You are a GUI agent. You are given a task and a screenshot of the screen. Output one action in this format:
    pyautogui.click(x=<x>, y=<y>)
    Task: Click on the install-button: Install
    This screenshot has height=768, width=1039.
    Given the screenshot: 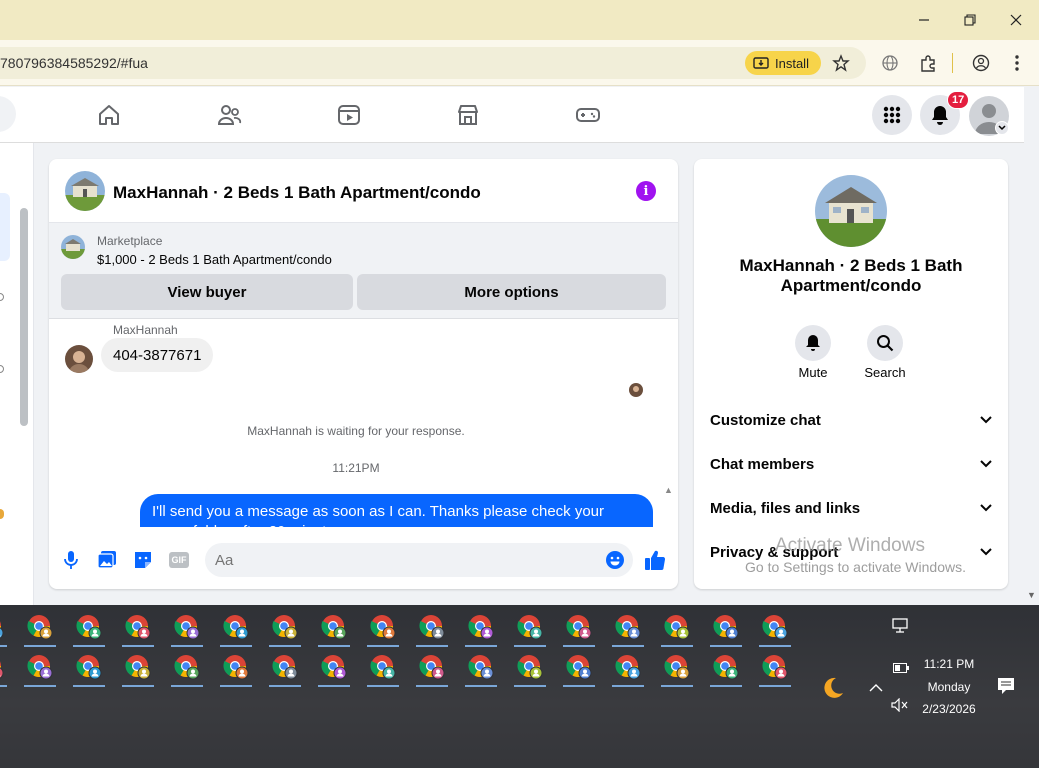 What is the action you would take?
    pyautogui.click(x=783, y=63)
    